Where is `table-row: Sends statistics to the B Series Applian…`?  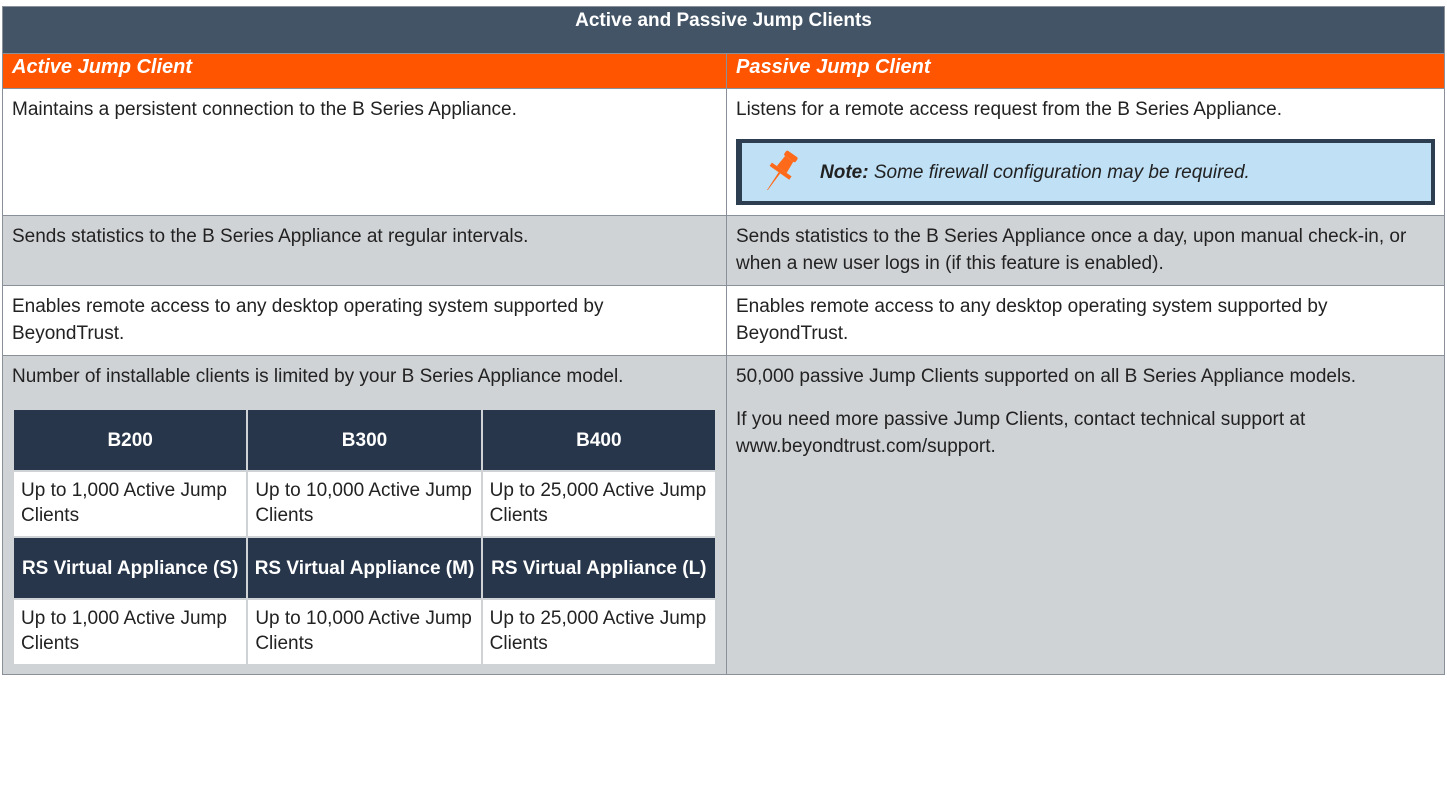
table-row: Sends statistics to the B Series Applian… is located at coordinates (724, 250).